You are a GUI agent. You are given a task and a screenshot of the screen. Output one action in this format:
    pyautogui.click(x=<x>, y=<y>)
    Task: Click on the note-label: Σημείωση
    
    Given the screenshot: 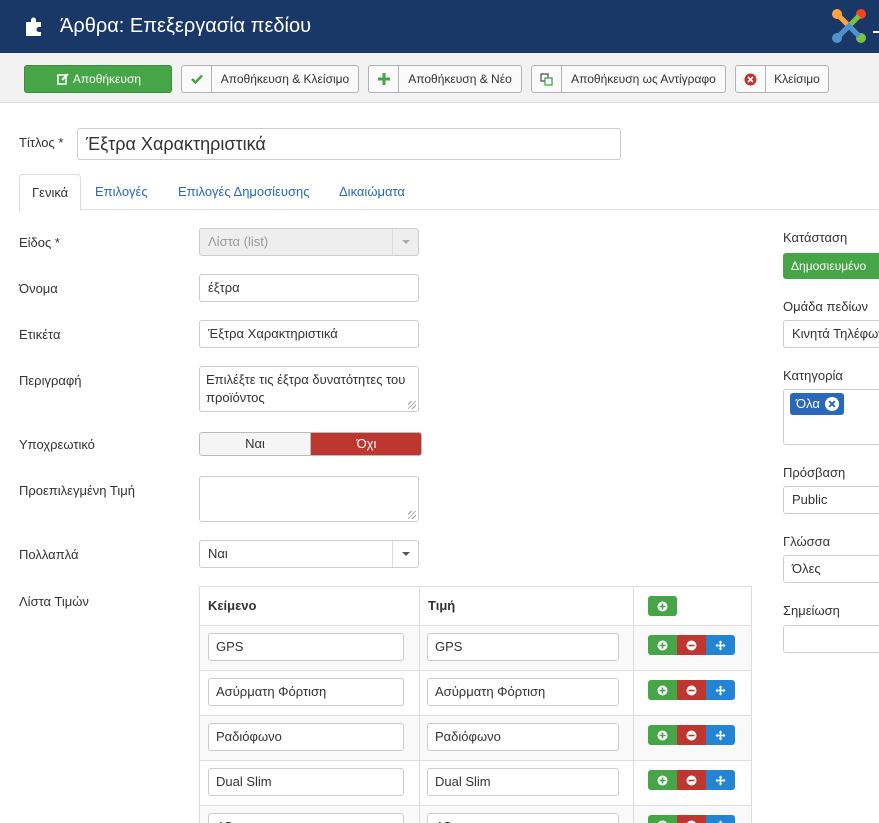 What is the action you would take?
    pyautogui.click(x=811, y=610)
    